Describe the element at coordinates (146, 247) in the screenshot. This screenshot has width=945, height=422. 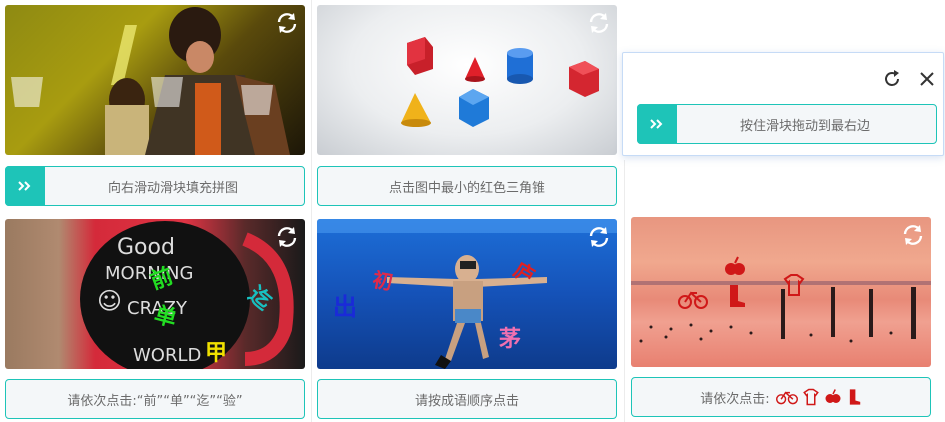
I see `svg-text: Good` at that location.